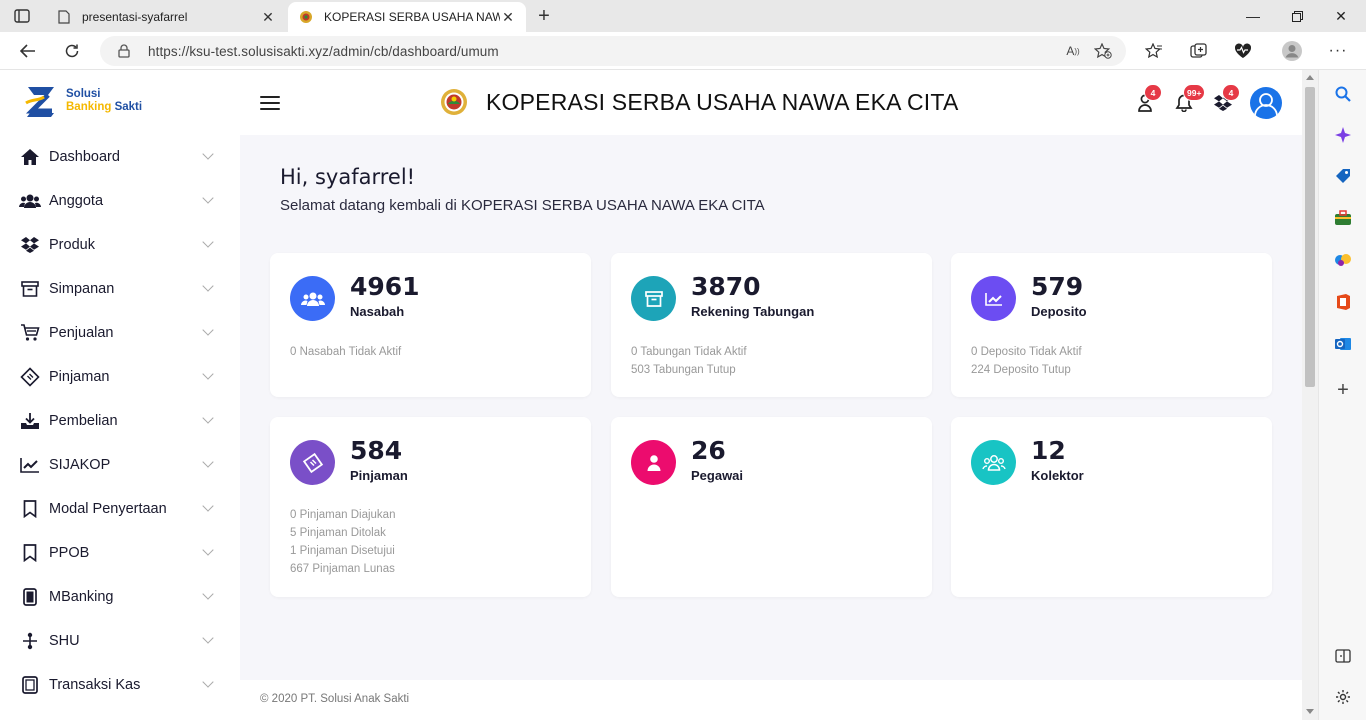  I want to click on copilot-sparkle-icon, so click(1343, 135).